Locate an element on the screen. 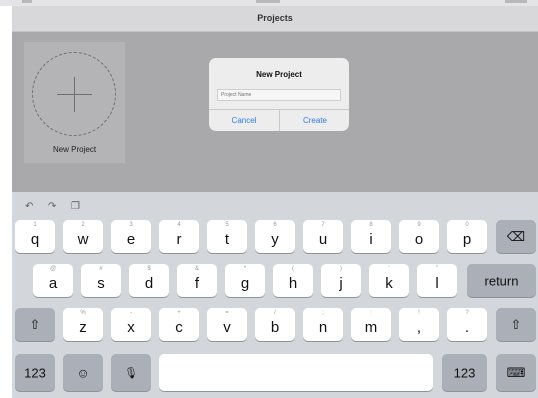 Image resolution: width=538 pixels, height=398 pixels. key-z: % z is located at coordinates (83, 324).